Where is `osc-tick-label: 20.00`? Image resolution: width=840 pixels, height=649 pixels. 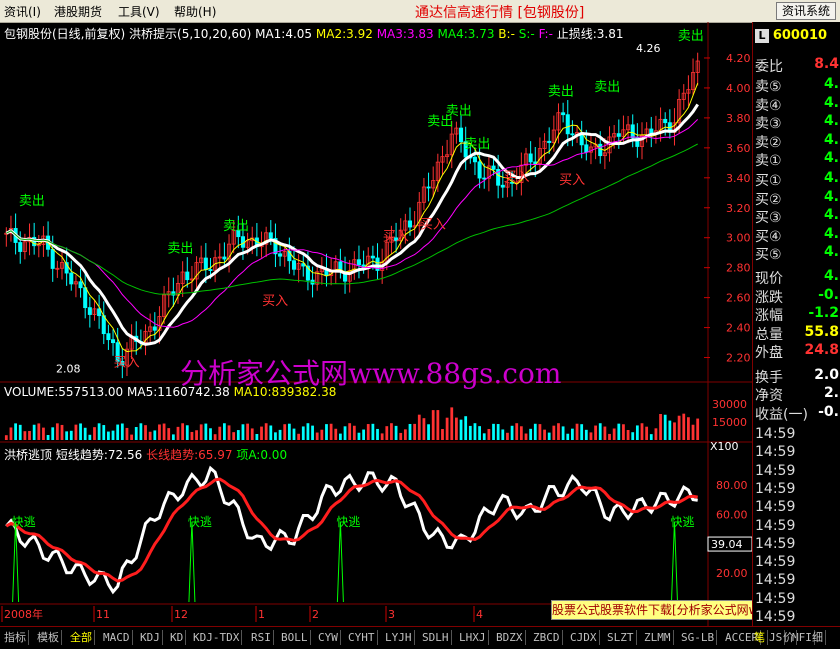 osc-tick-label: 20.00 is located at coordinates (732, 573).